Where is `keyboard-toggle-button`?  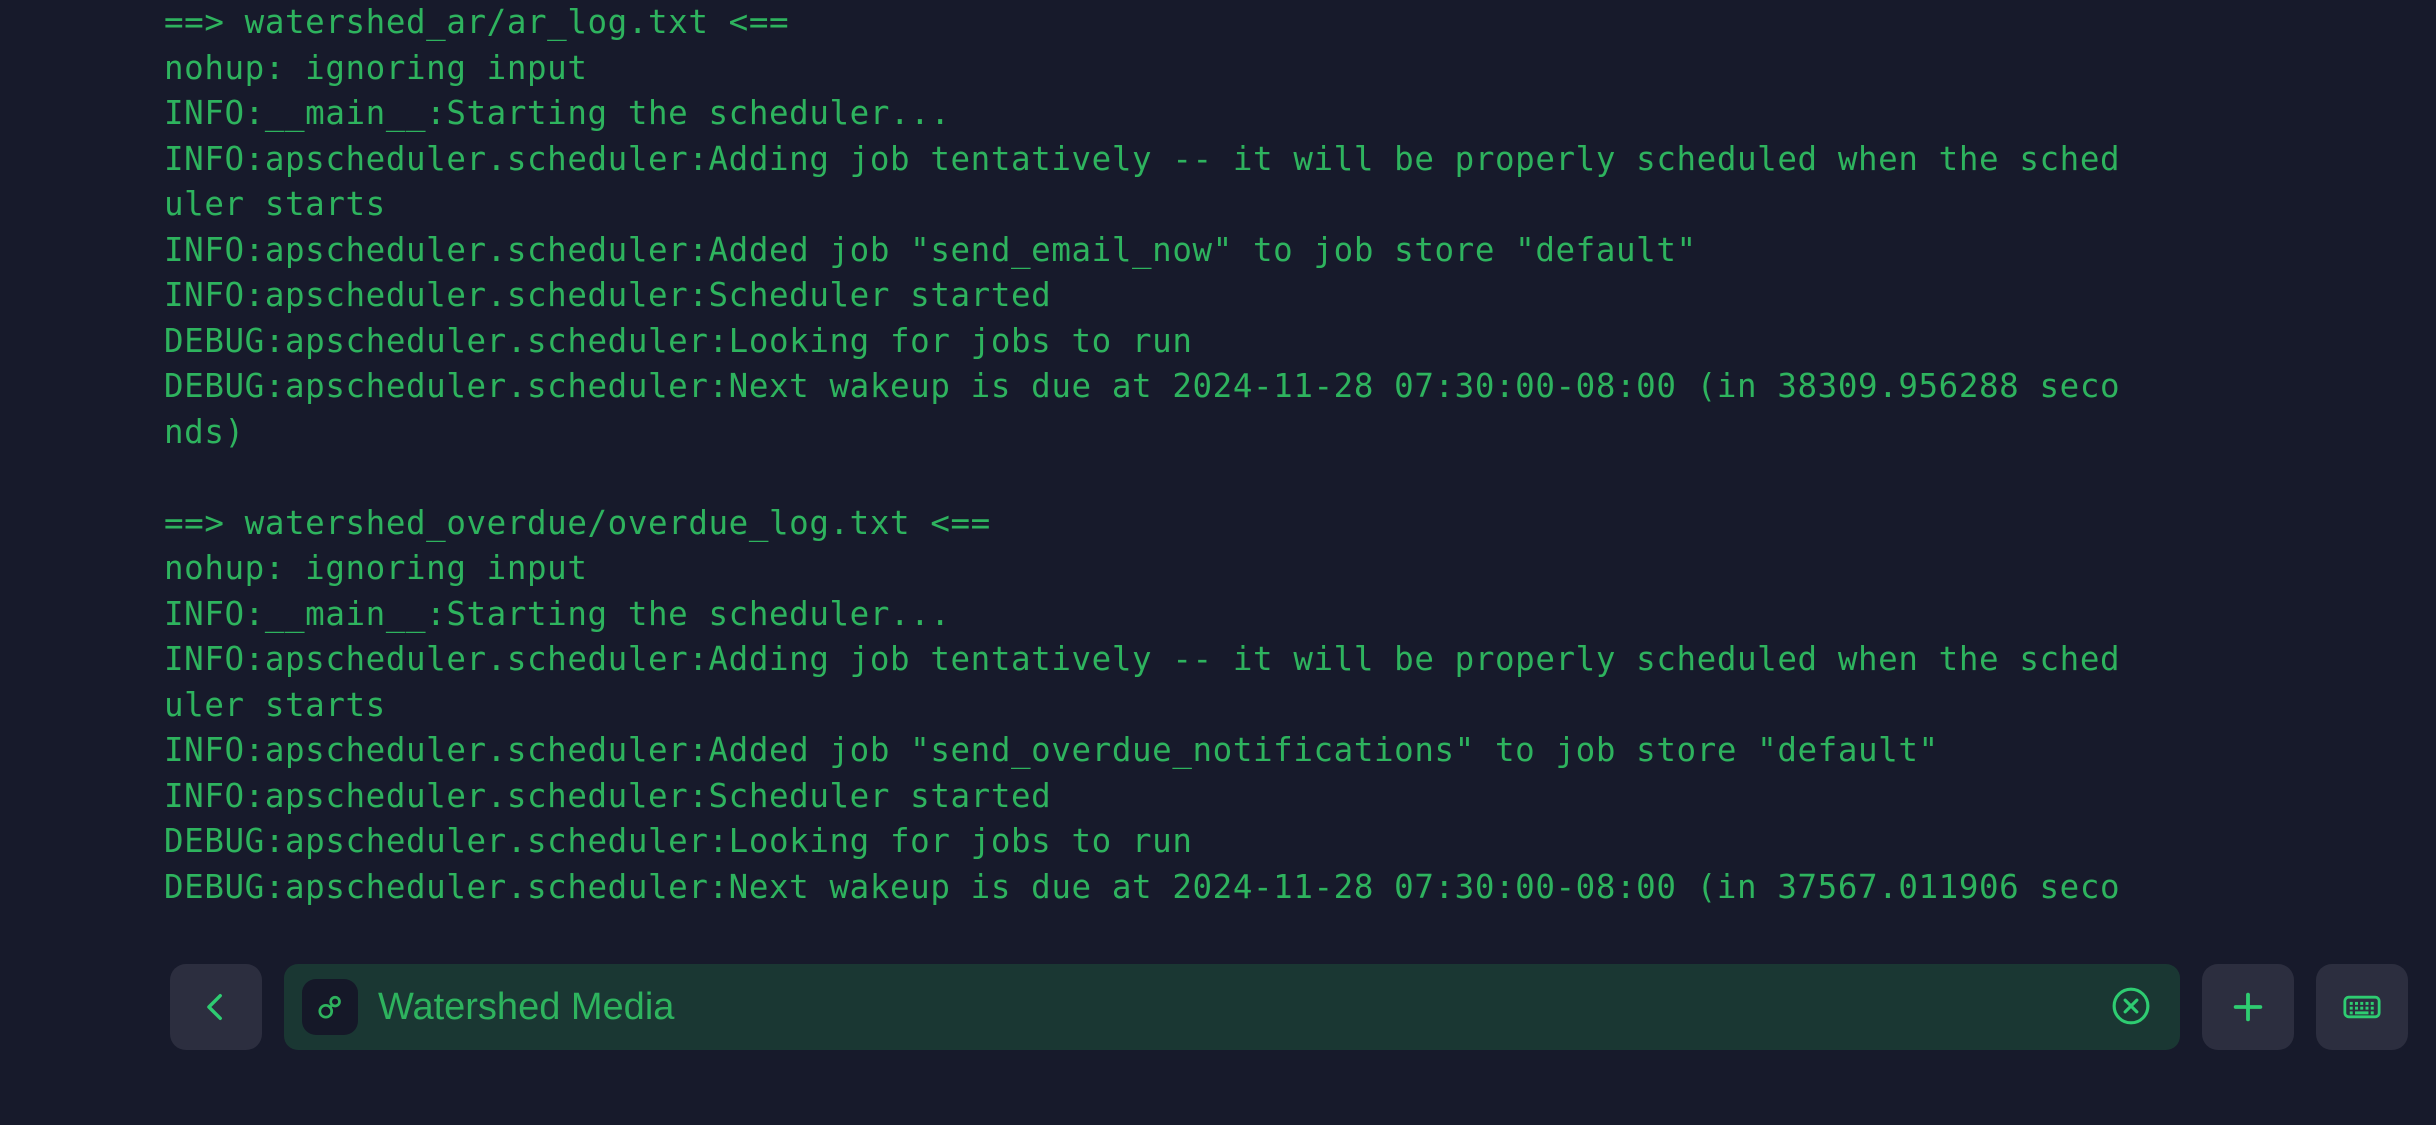 keyboard-toggle-button is located at coordinates (2362, 1007).